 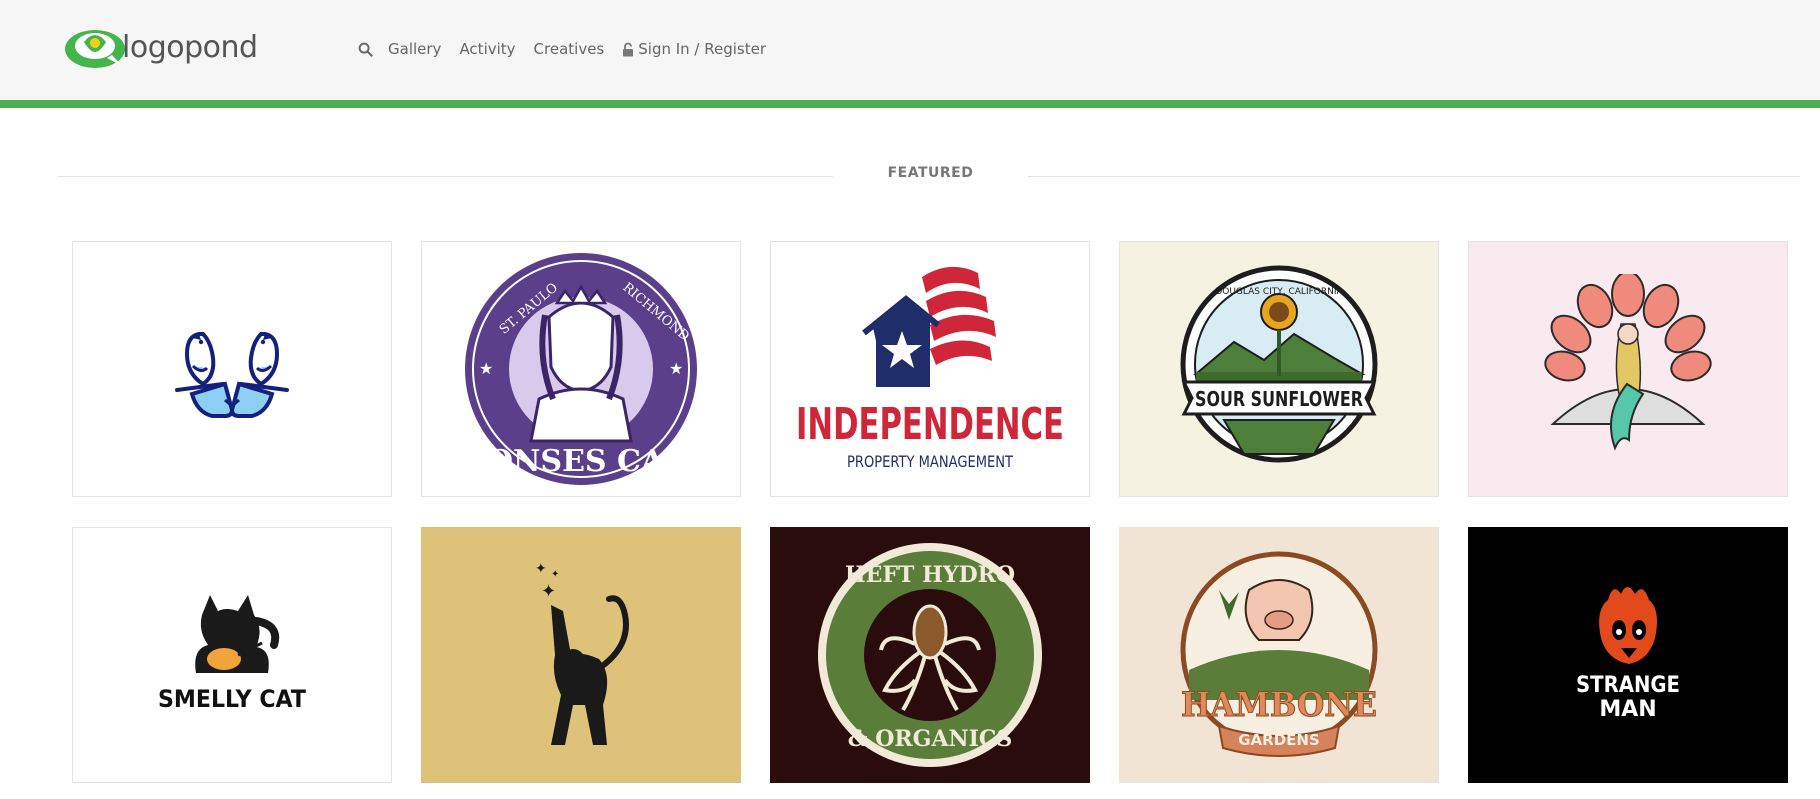 I want to click on heft-hydro-title-top: HEFT HYDRO, so click(x=930, y=575).